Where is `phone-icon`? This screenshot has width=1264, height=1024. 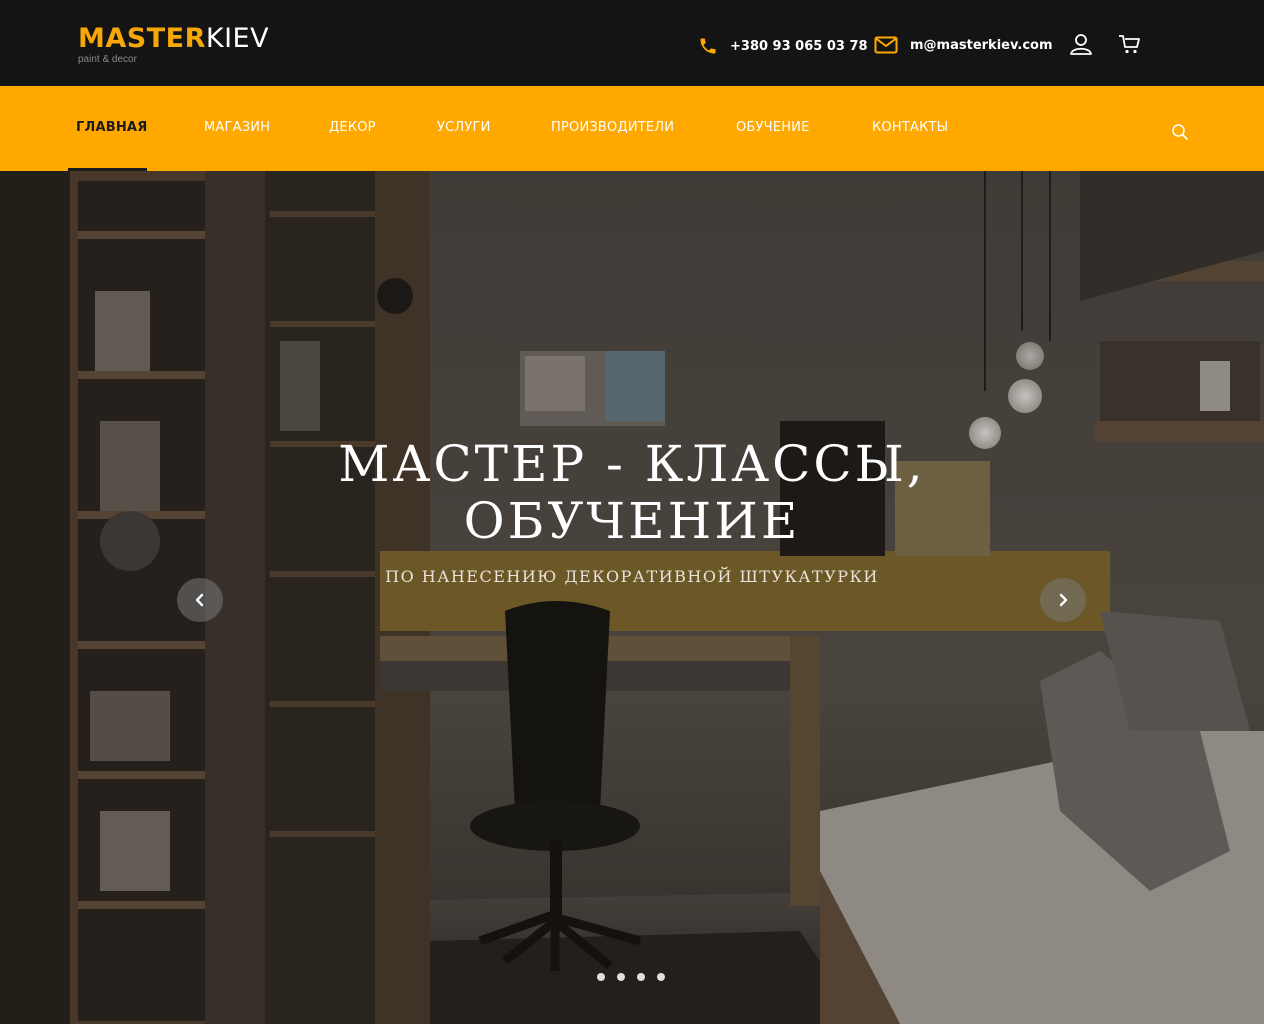 phone-icon is located at coordinates (708, 46).